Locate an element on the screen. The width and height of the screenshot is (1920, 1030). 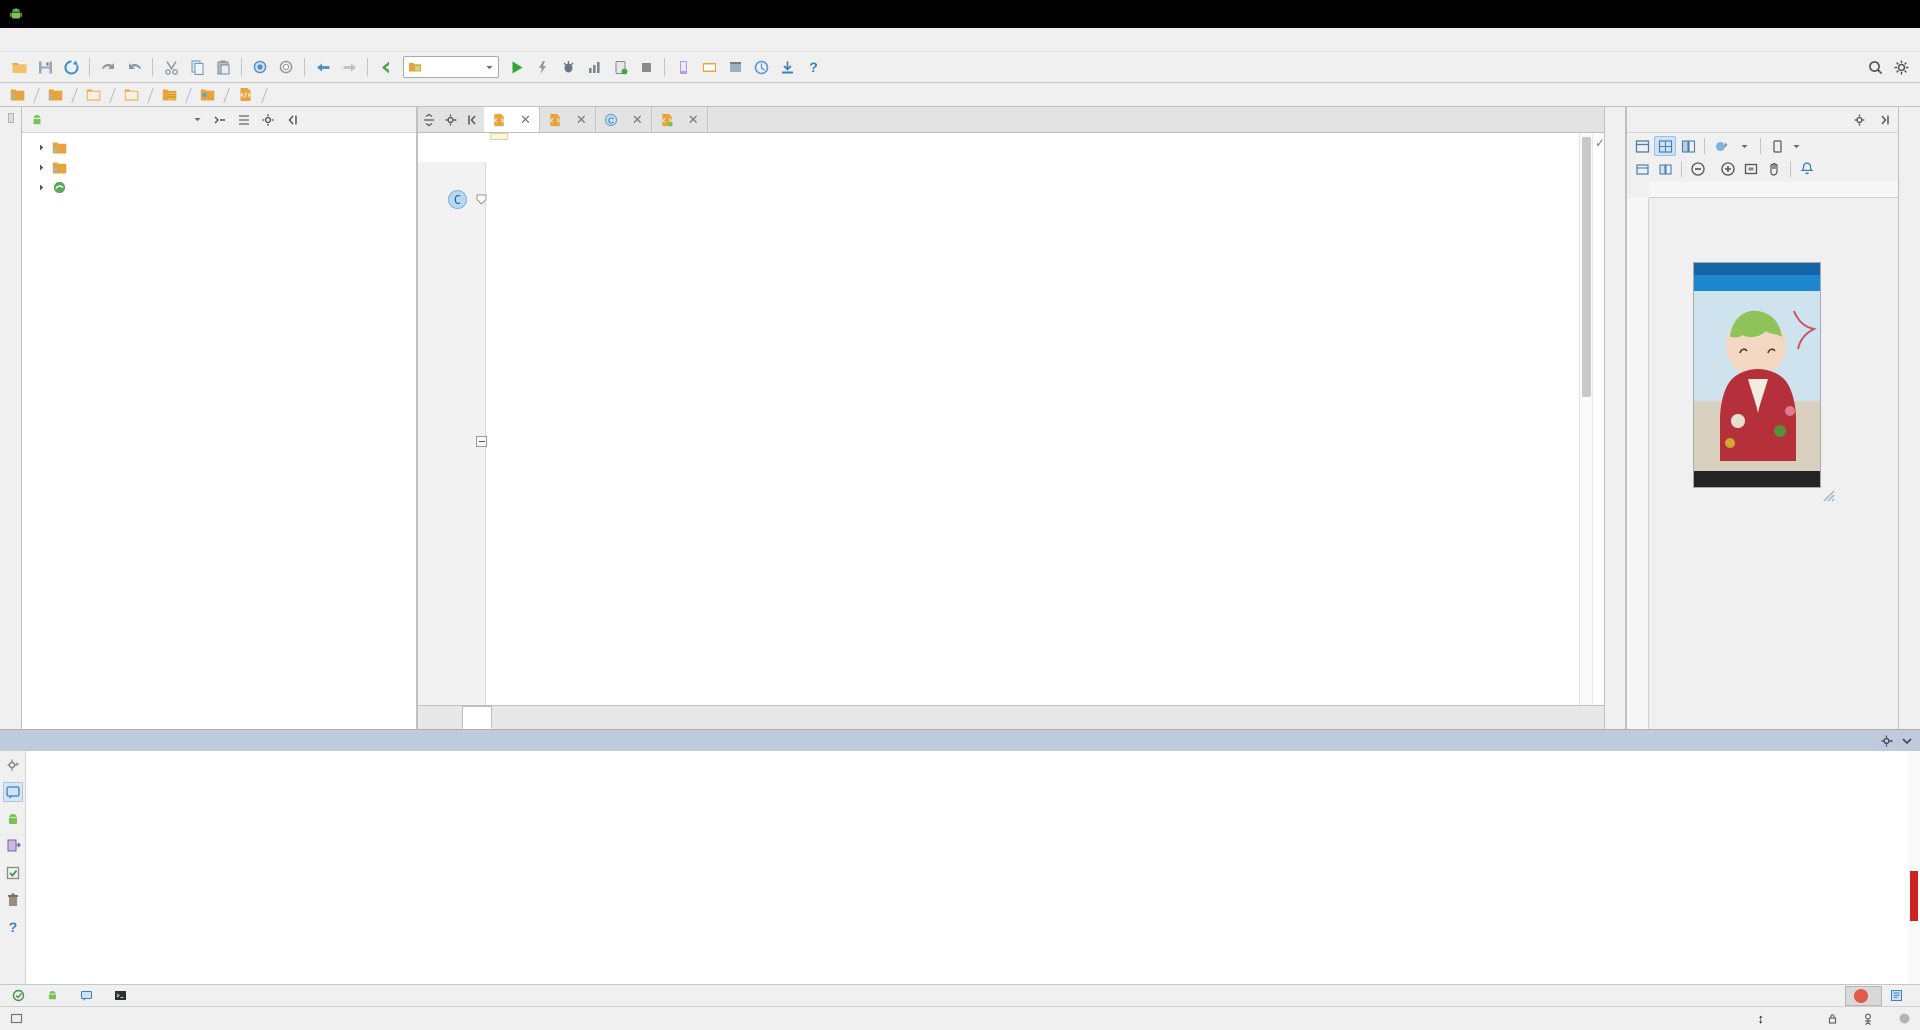
menu-analyze is located at coordinates (105, 40).